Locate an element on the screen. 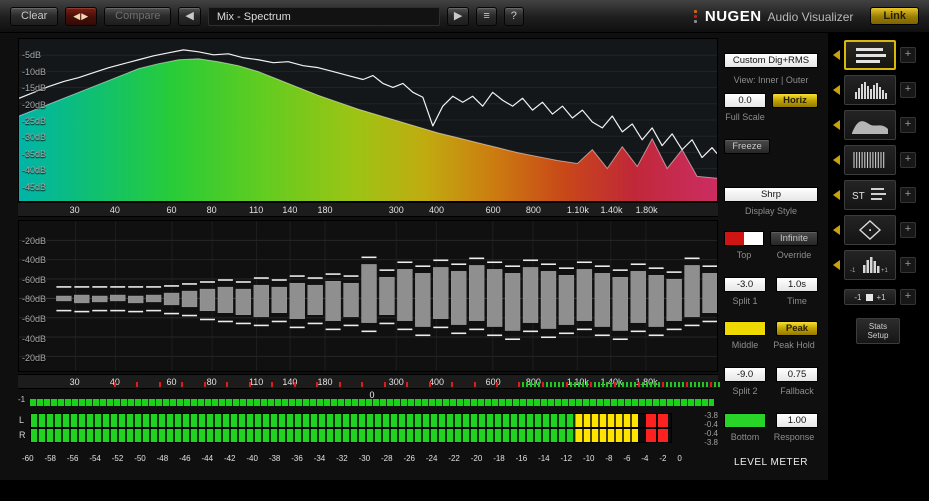  freq-label: 140 is located at coordinates (290, 382).